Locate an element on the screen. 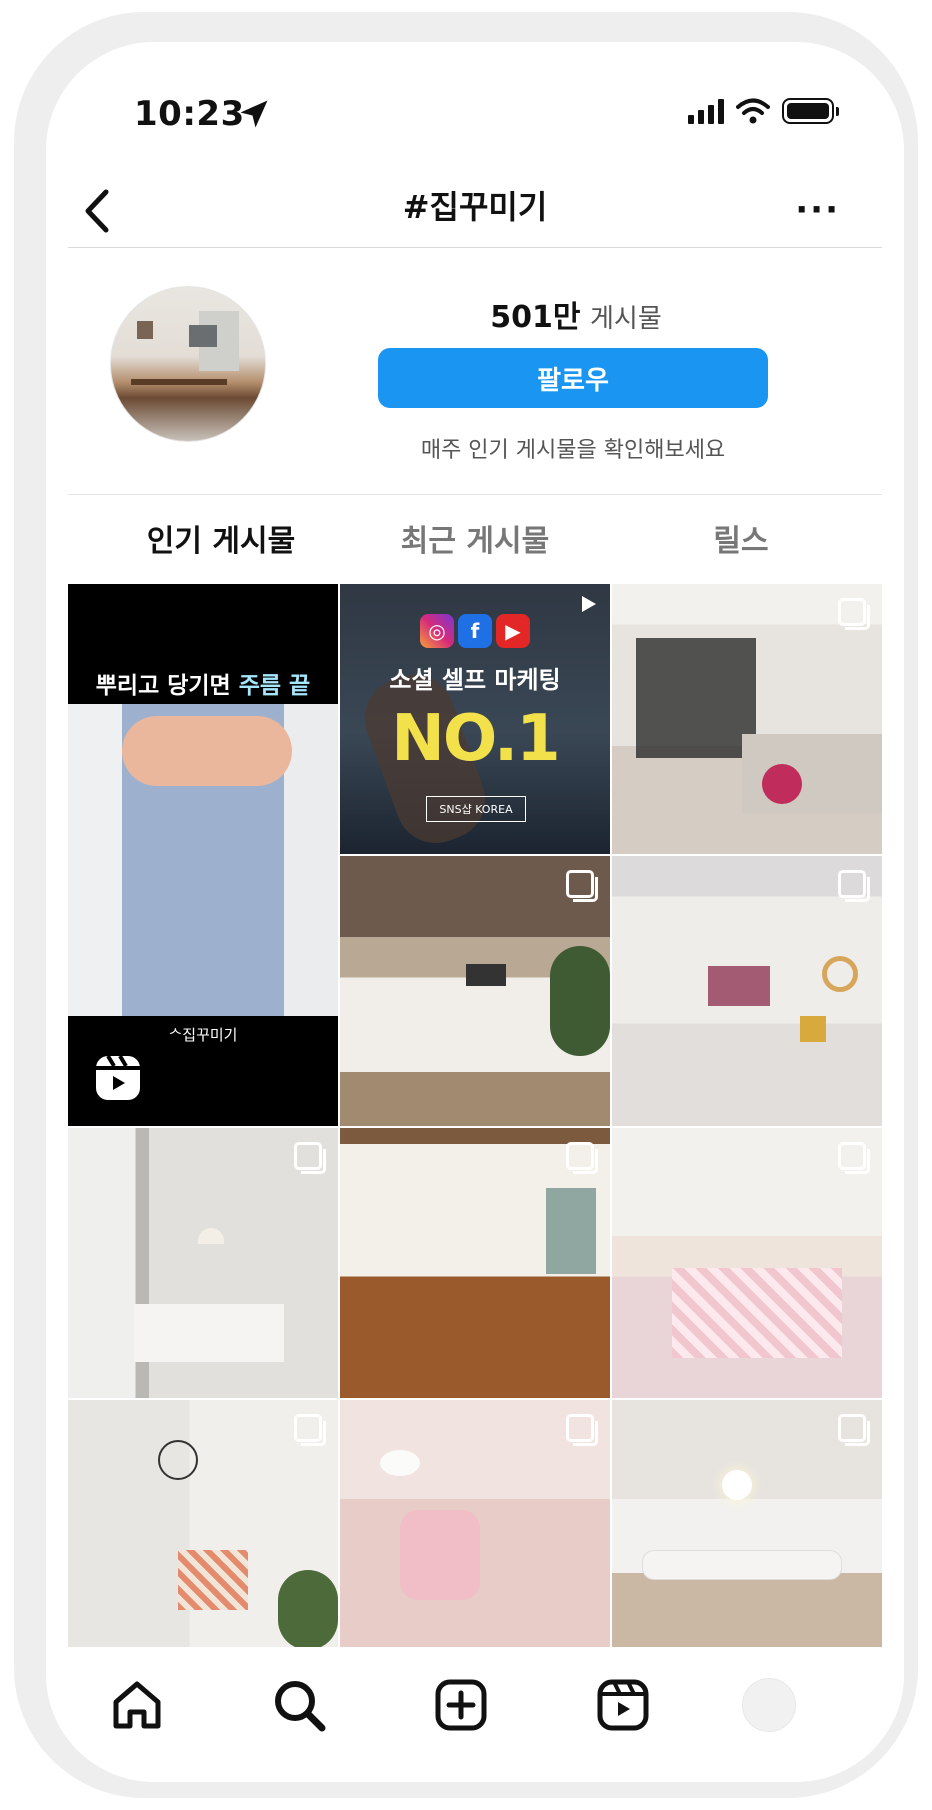 This screenshot has height=1810, width=932. reel-tag: ᄉ집꾸미기 is located at coordinates (203, 1035).